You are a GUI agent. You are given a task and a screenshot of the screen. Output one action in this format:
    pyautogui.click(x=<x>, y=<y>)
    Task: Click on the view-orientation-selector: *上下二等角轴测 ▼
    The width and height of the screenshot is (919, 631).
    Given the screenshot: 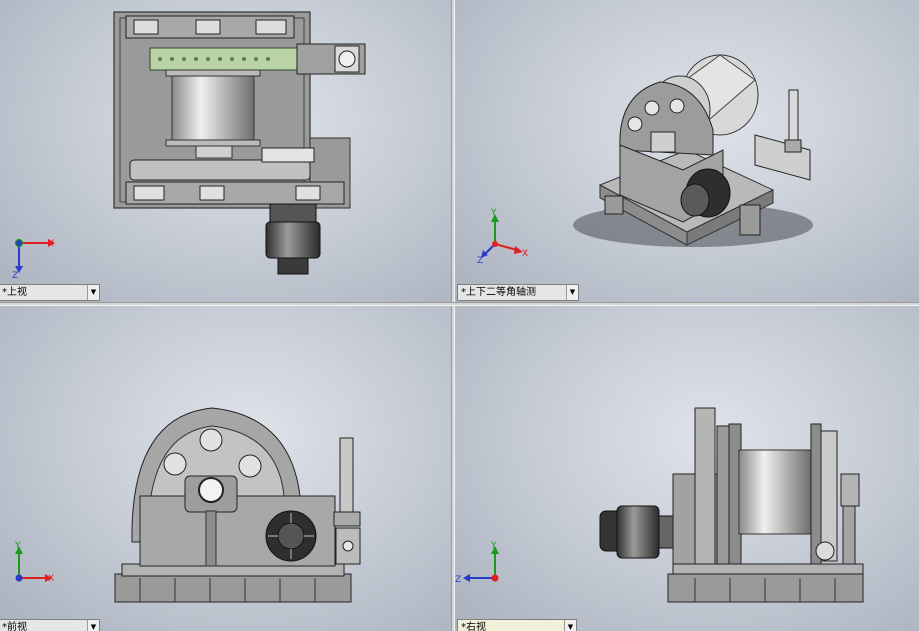 What is the action you would take?
    pyautogui.click(x=518, y=292)
    